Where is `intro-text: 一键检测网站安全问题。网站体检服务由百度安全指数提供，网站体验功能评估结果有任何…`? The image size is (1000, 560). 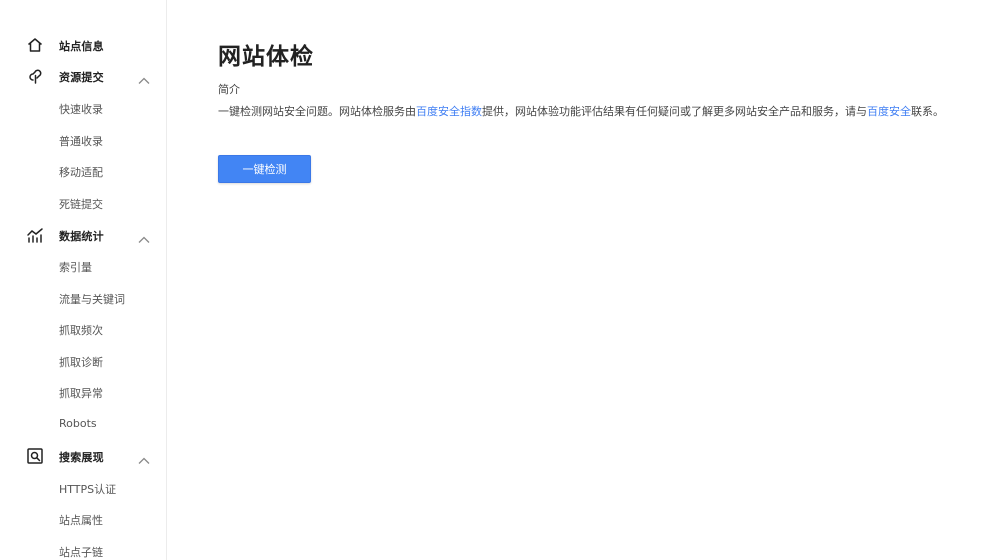
intro-text: 一键检测网站安全问题。网站体检服务由百度安全指数提供，网站体验功能评估结果有任何… is located at coordinates (581, 111).